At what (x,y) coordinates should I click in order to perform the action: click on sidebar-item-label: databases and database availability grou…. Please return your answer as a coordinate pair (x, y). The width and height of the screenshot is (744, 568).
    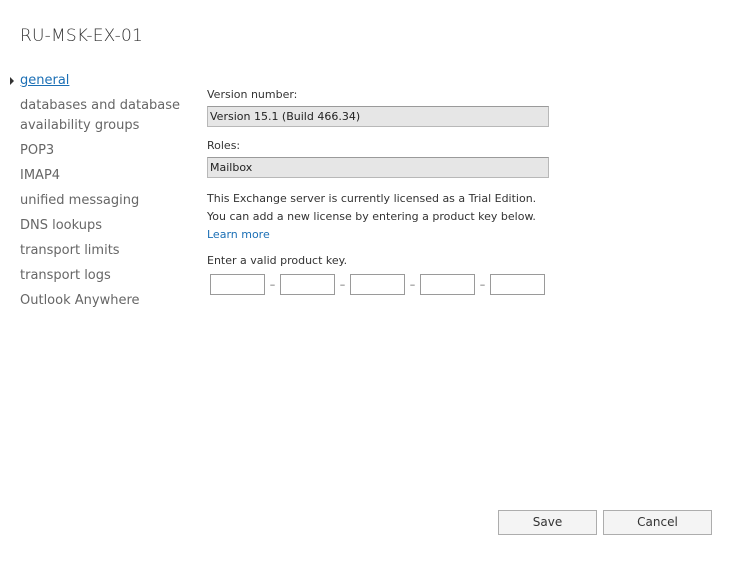
    Looking at the image, I should click on (100, 115).